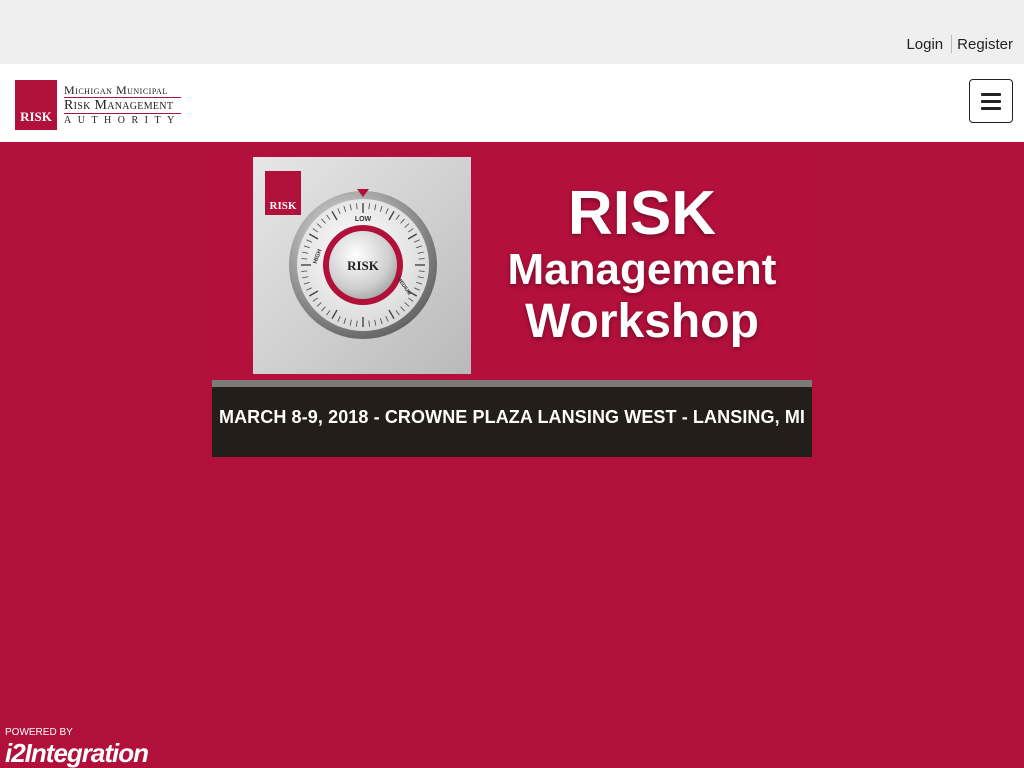 This screenshot has width=1024, height=768. What do you see at coordinates (642, 213) in the screenshot?
I see `title-line-1: RISK` at bounding box center [642, 213].